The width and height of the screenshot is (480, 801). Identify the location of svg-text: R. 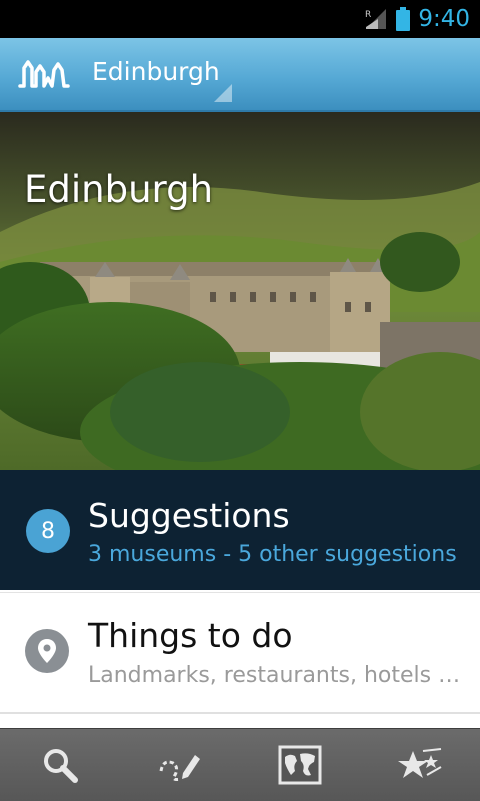
(368, 15).